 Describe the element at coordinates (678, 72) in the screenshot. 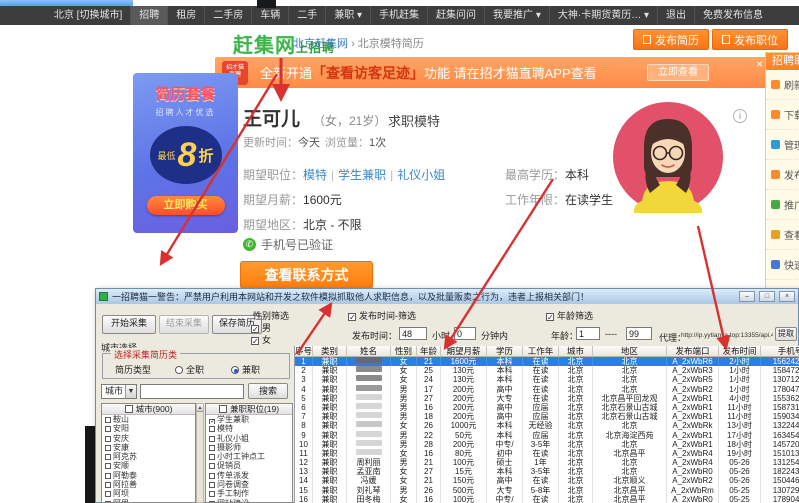

I see `banner-view-button: 立即查看` at that location.